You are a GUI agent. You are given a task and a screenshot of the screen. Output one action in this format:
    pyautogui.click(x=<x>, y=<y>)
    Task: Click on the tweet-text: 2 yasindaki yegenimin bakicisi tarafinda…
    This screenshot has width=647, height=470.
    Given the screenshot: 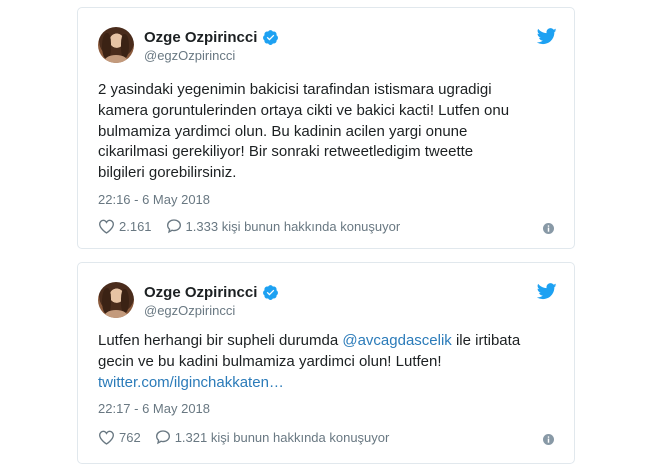 What is the action you would take?
    pyautogui.click(x=304, y=131)
    